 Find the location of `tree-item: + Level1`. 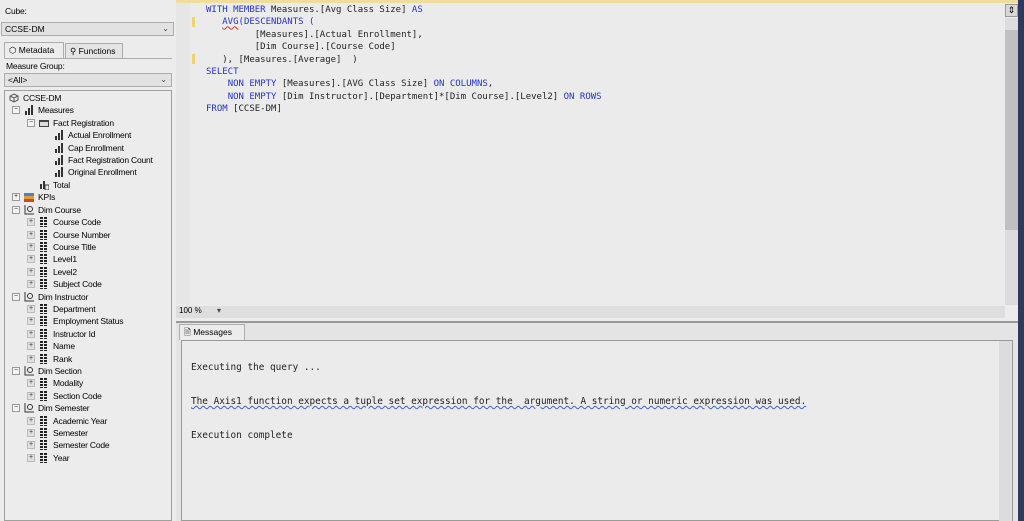

tree-item: + Level1 is located at coordinates (88, 259).